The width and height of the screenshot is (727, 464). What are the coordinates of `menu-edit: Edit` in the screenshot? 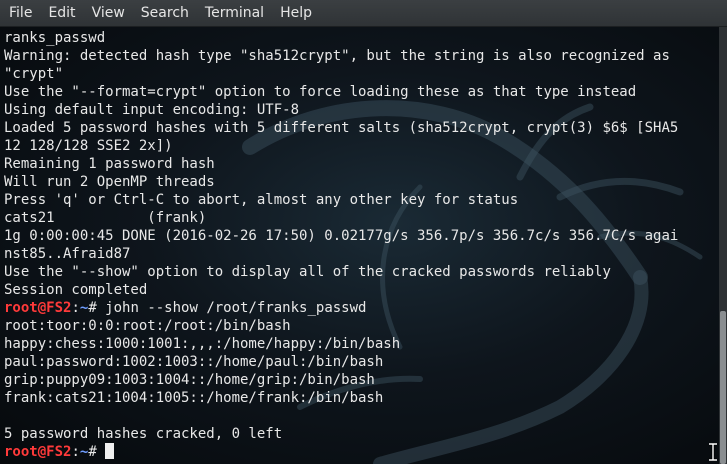 It's located at (60, 13).